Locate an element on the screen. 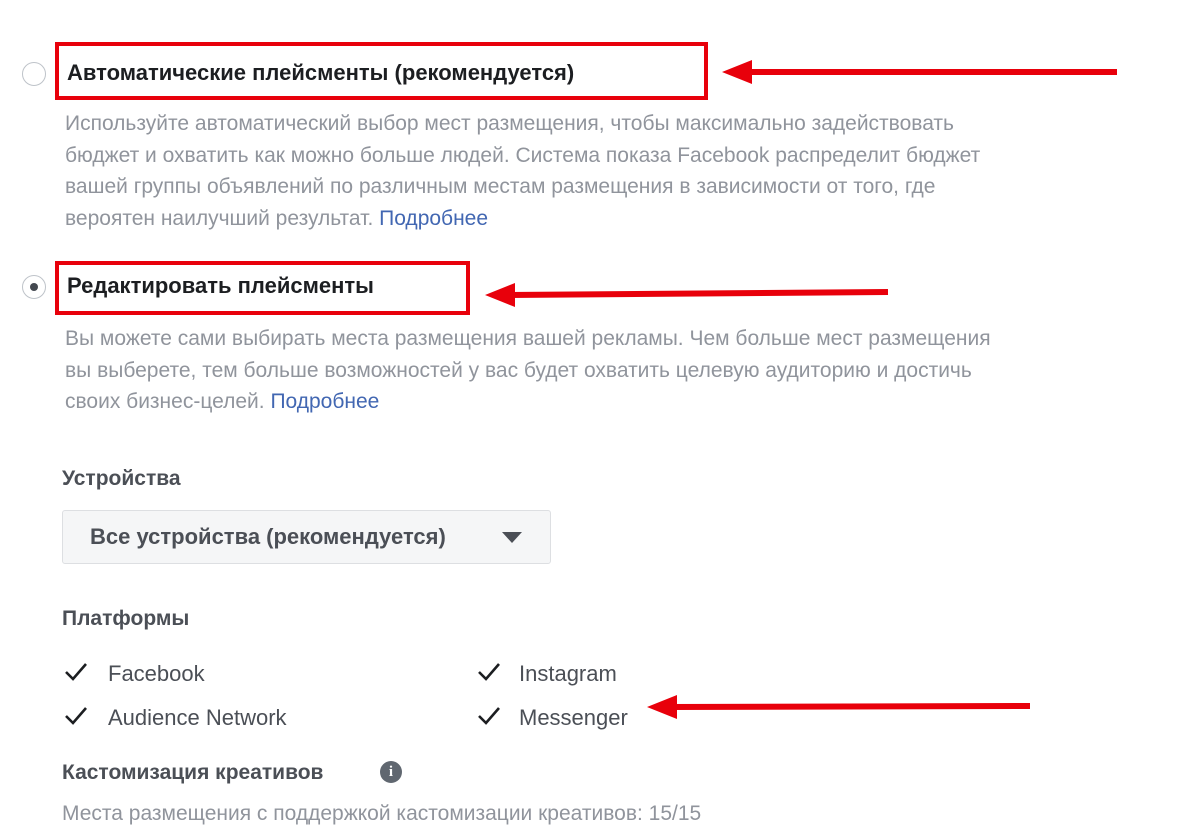  arrow-to-edit is located at coordinates (687, 295).